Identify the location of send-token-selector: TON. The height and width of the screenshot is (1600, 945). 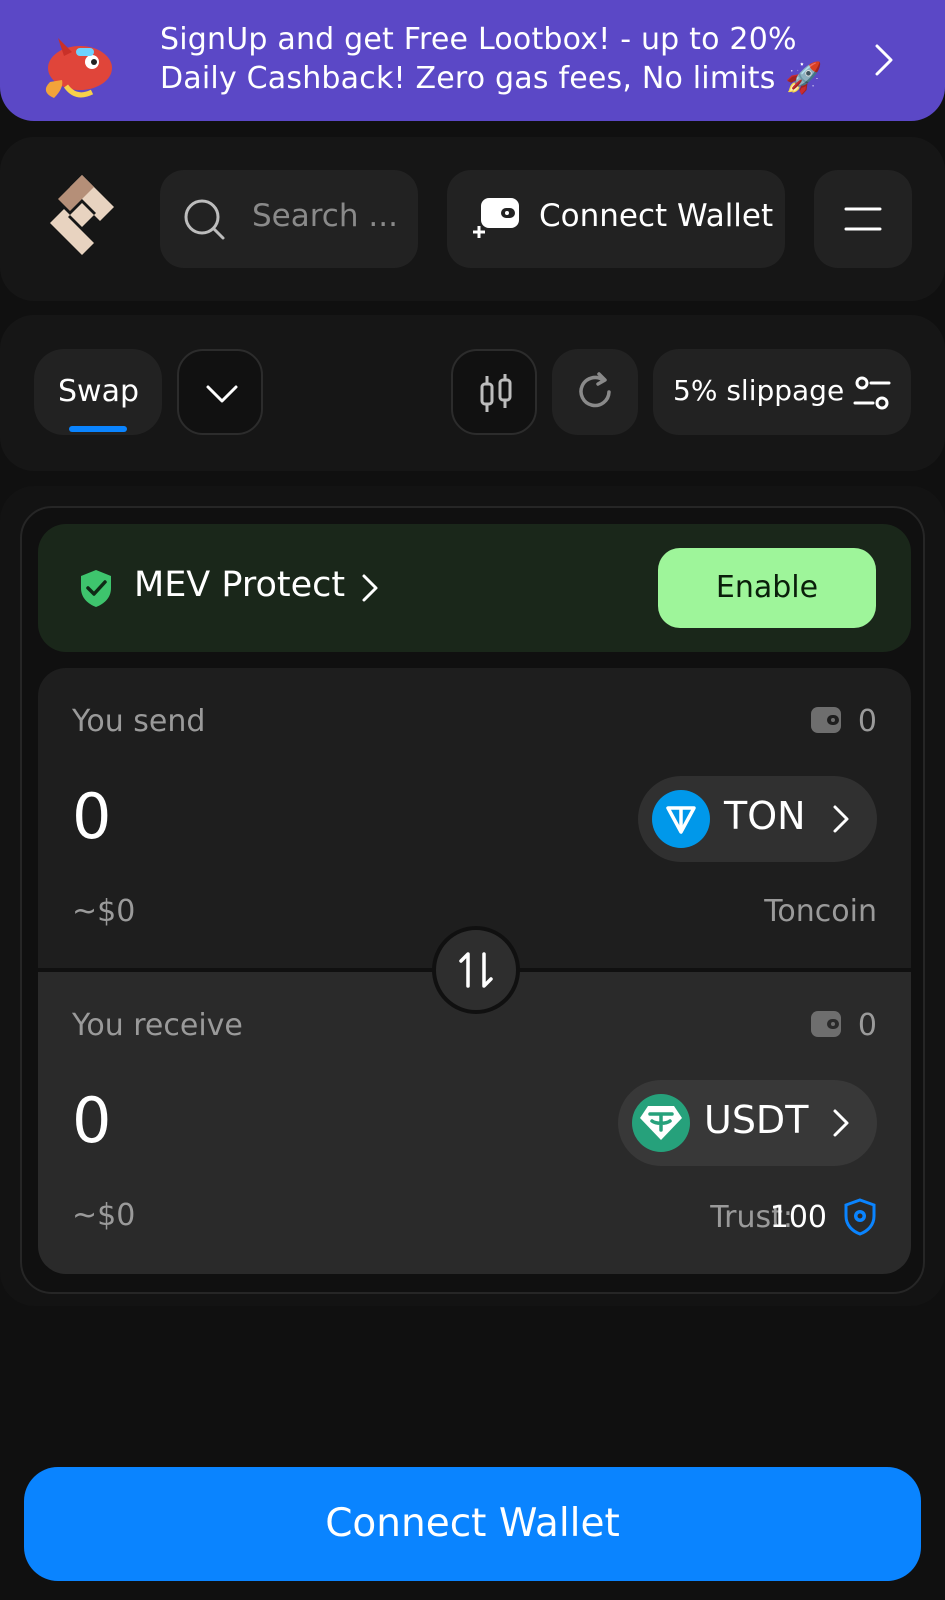
(757, 819).